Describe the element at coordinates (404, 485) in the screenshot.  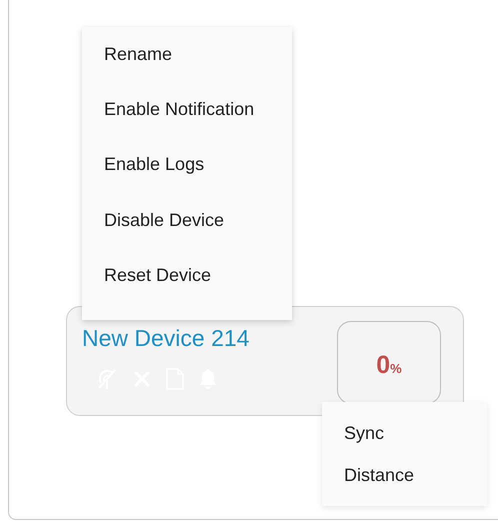
I see `menu-item: Distance` at that location.